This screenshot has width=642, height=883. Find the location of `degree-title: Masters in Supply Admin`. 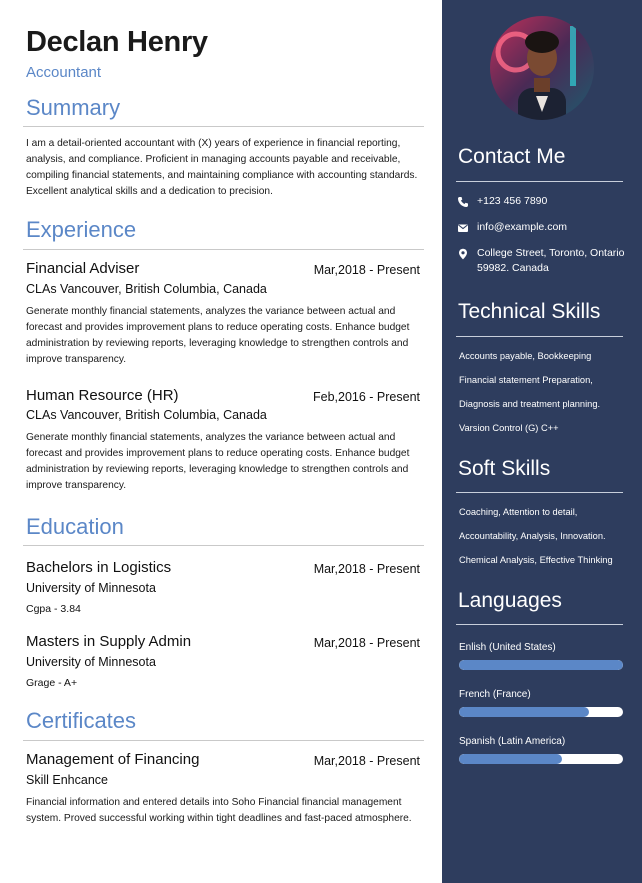

degree-title: Masters in Supply Admin is located at coordinates (109, 641).